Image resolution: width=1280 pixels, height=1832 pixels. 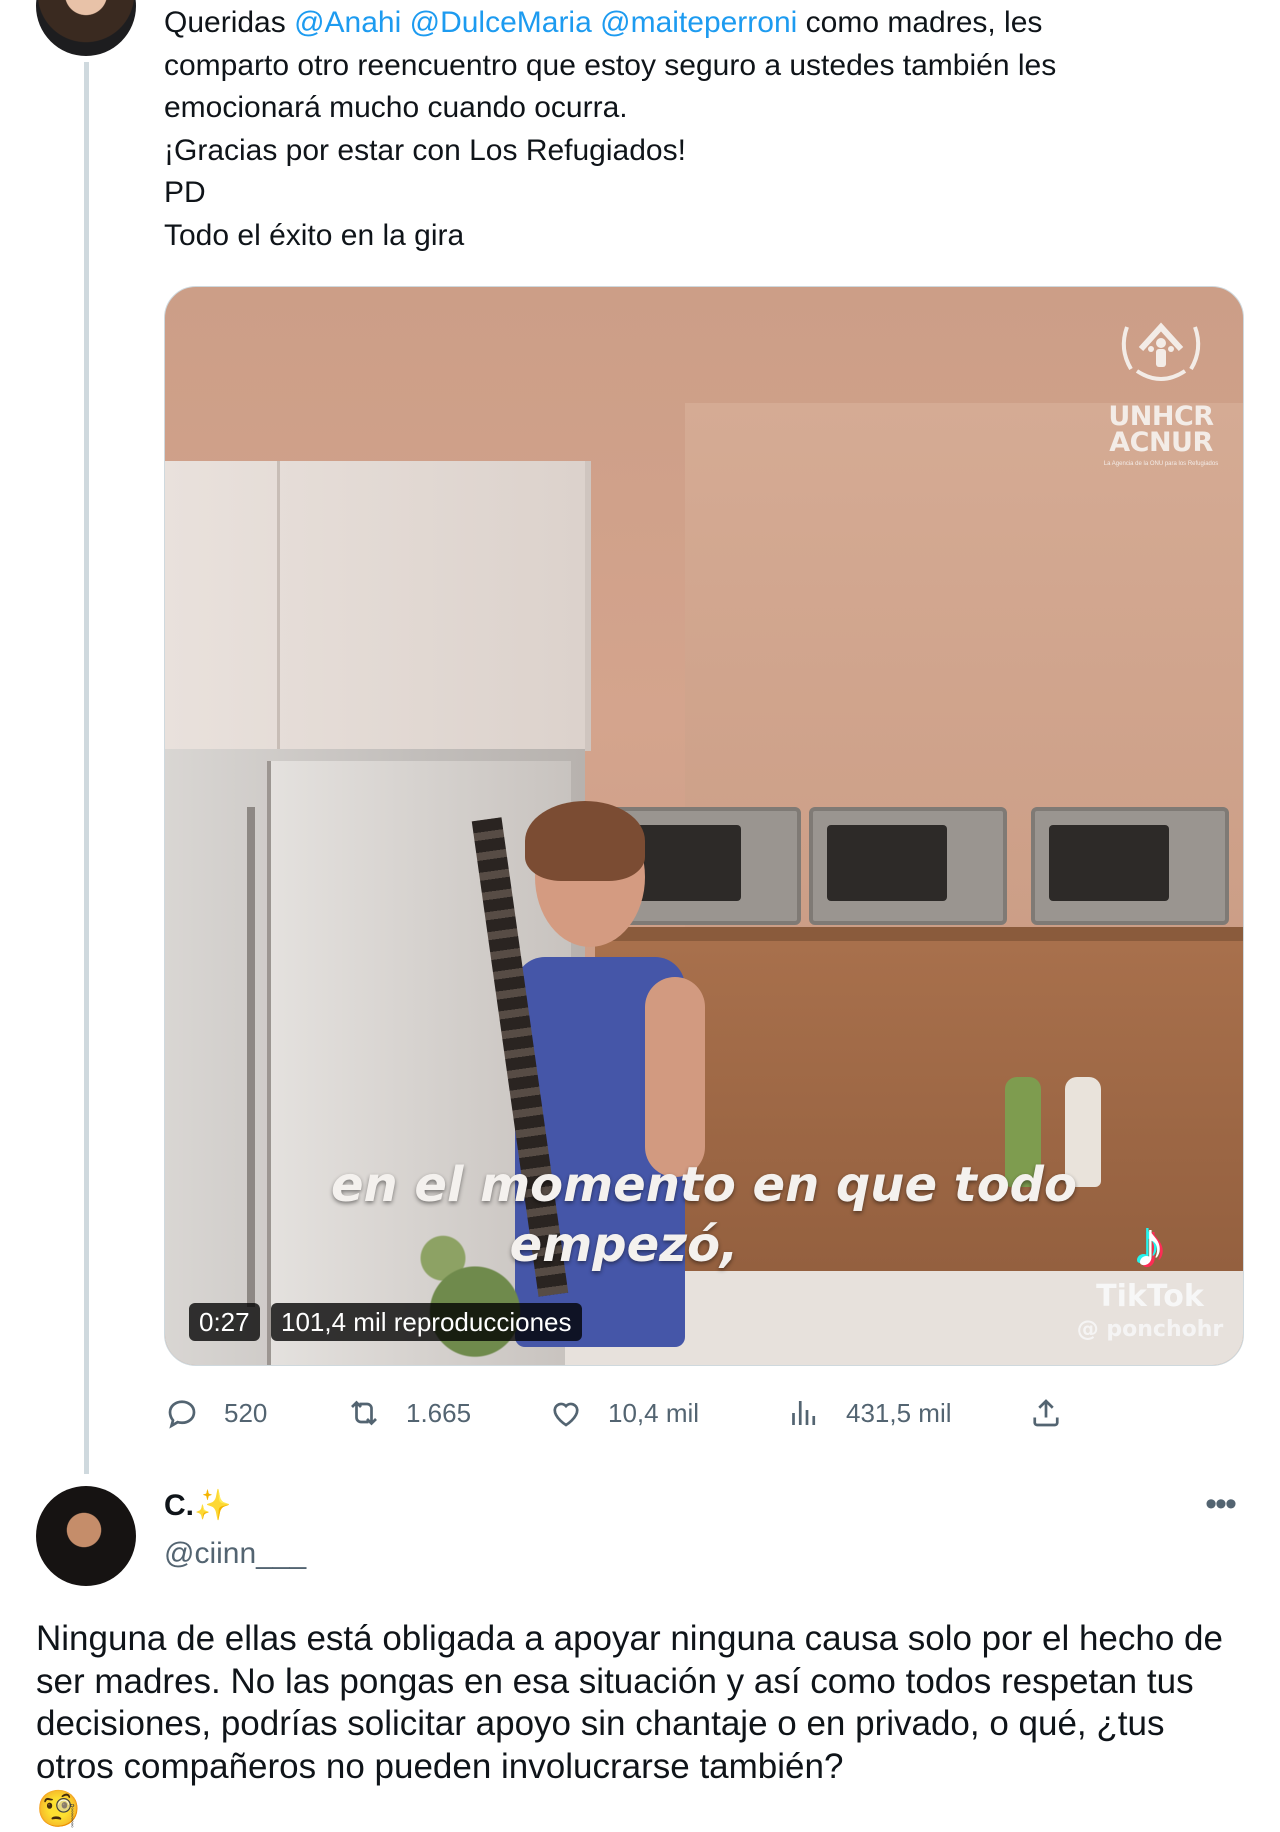 I want to click on sparkles-emoji: ✨, so click(x=213, y=1505).